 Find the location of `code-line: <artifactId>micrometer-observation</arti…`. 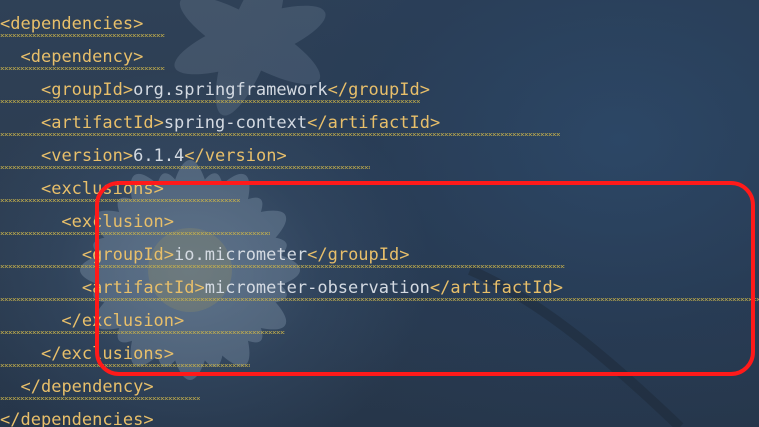

code-line: <artifactId>micrometer-observation</arti… is located at coordinates (379, 288).